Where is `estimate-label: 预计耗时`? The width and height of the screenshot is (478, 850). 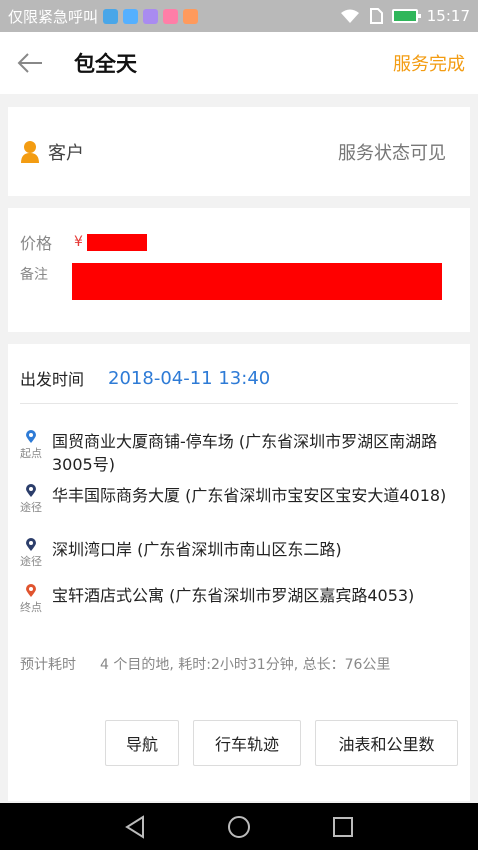
estimate-label: 预计耗时 is located at coordinates (48, 665).